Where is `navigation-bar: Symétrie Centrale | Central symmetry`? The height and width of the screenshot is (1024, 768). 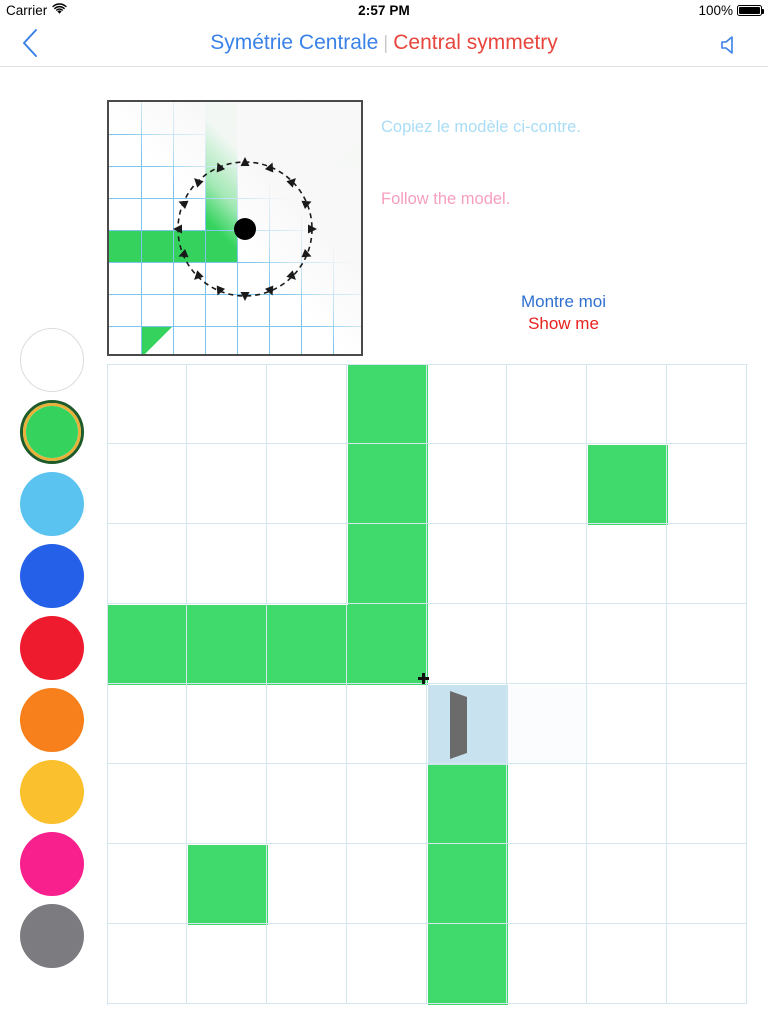
navigation-bar: Symétrie Centrale | Central symmetry is located at coordinates (384, 43).